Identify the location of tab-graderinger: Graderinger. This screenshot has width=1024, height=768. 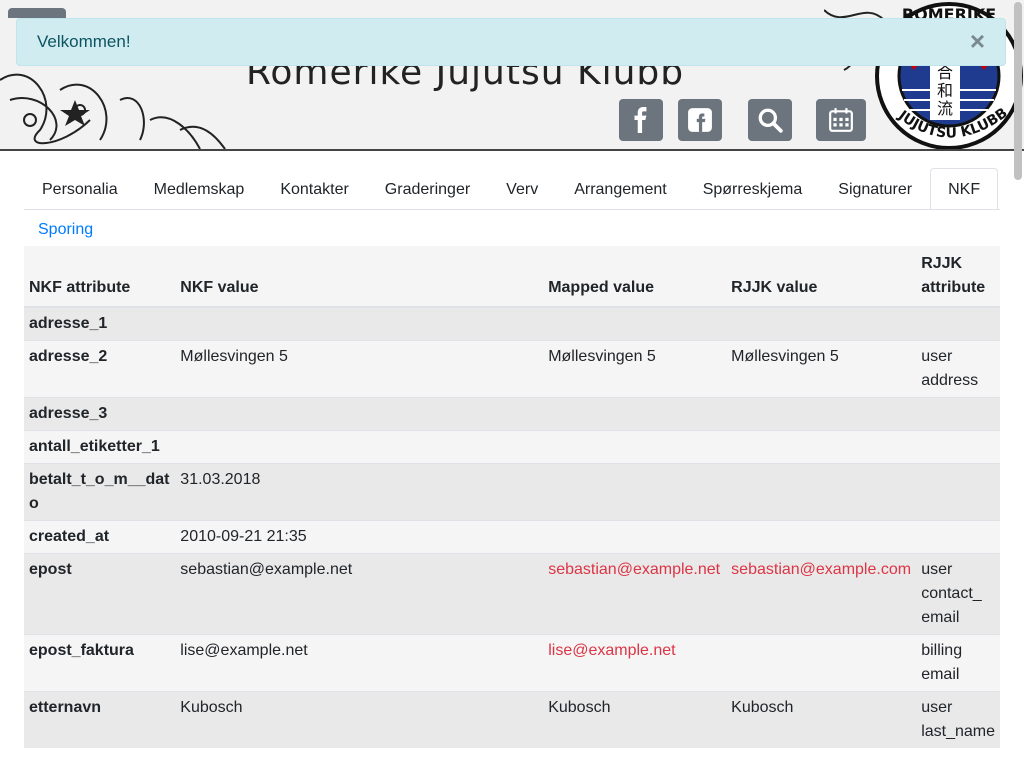
(427, 189).